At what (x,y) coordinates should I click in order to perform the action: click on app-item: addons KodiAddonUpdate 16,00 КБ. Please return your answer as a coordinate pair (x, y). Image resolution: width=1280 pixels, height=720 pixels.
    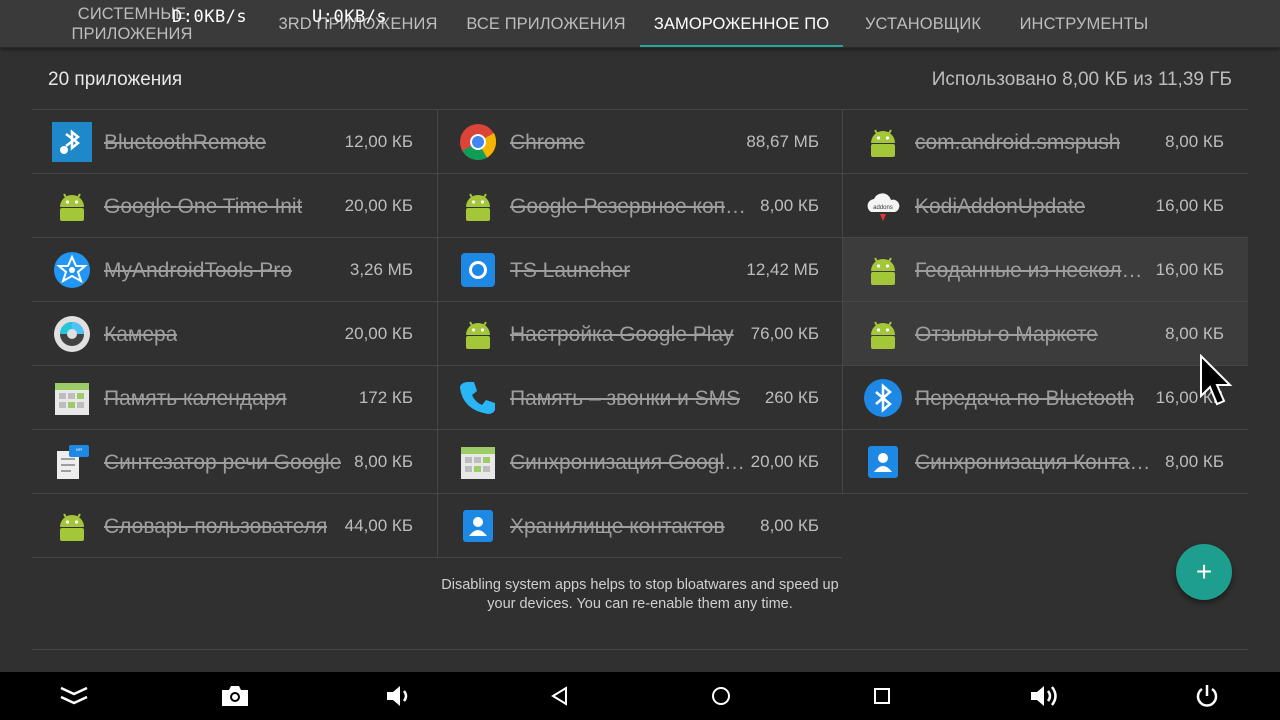
    Looking at the image, I should click on (1045, 205).